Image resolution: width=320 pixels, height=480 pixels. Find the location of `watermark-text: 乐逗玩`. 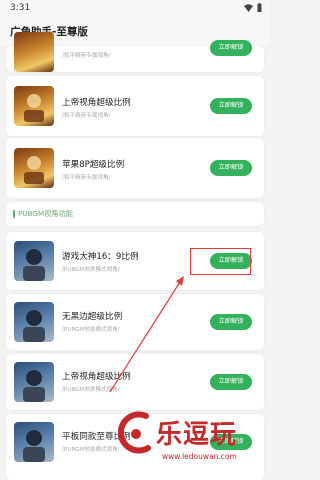

watermark-text: 乐逗玩 is located at coordinates (197, 435).